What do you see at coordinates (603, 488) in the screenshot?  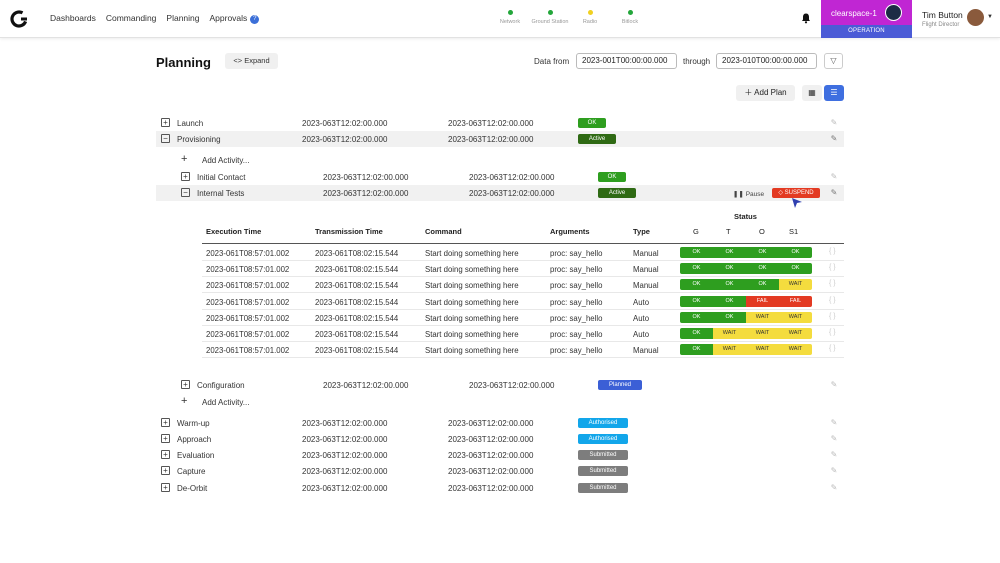 I see `status-badge: Submitted` at bounding box center [603, 488].